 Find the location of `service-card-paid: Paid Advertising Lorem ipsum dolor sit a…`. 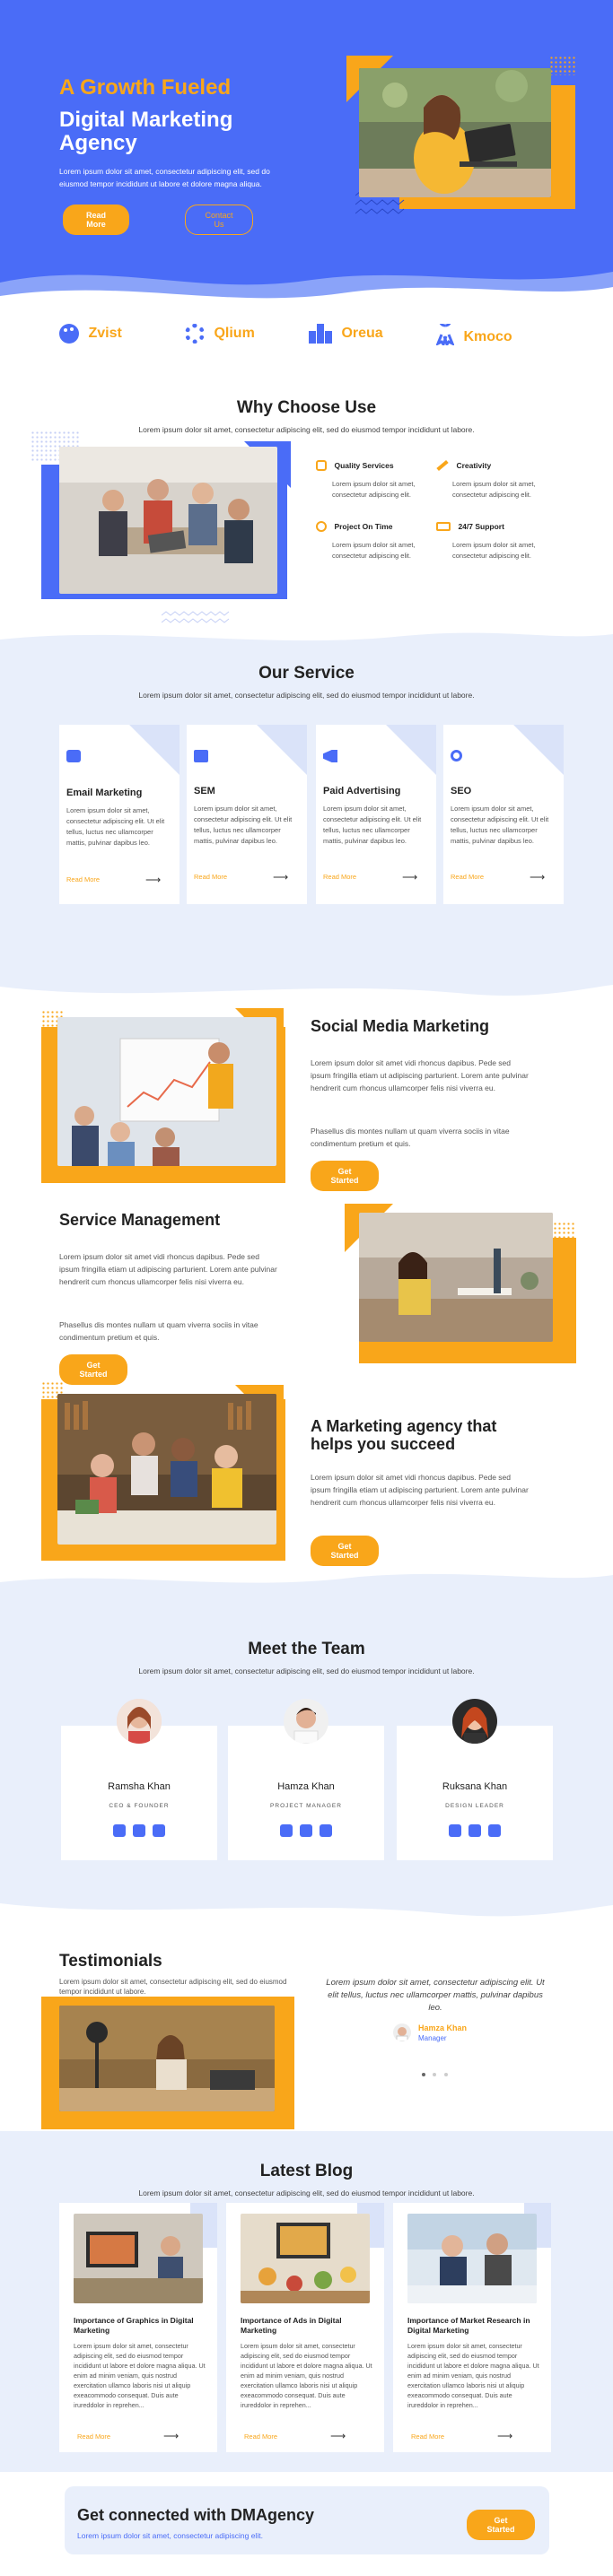

service-card-paid: Paid Advertising Lorem ipsum dolor sit a… is located at coordinates (376, 814).